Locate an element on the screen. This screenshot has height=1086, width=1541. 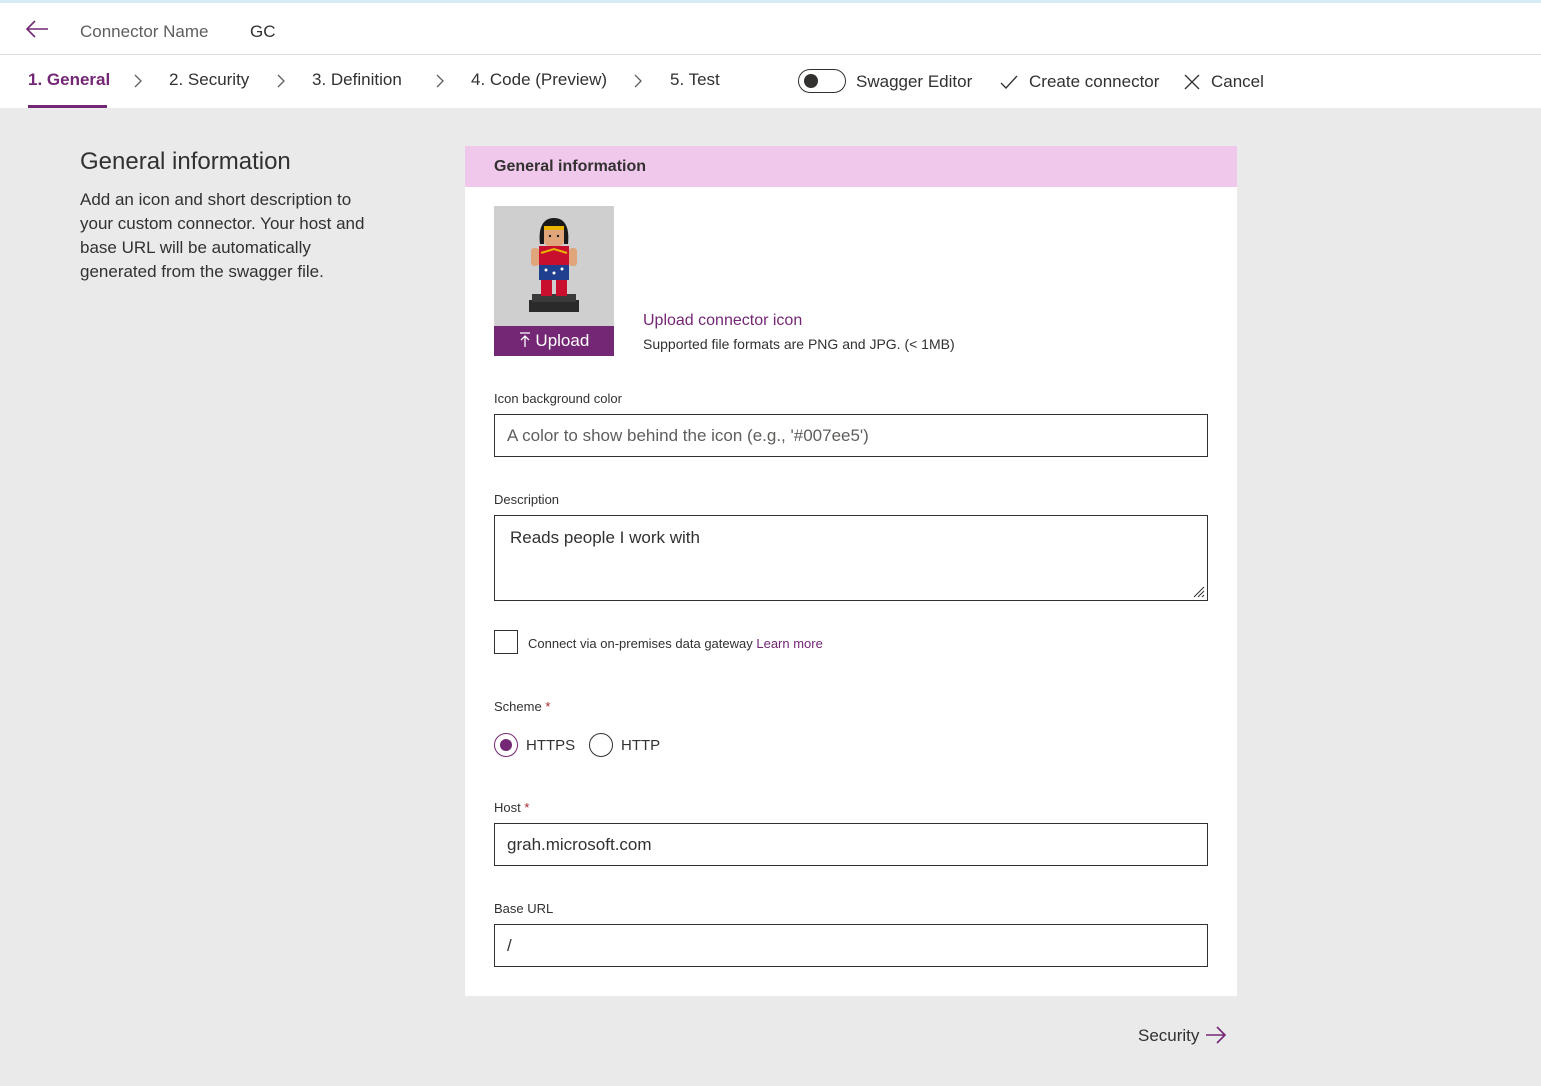
scheme-https-label: HTTPS is located at coordinates (550, 745).